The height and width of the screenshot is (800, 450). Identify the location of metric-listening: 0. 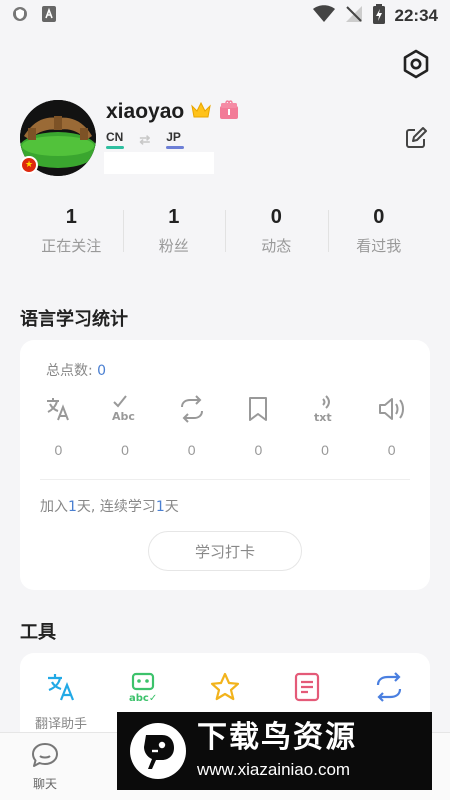
(391, 426).